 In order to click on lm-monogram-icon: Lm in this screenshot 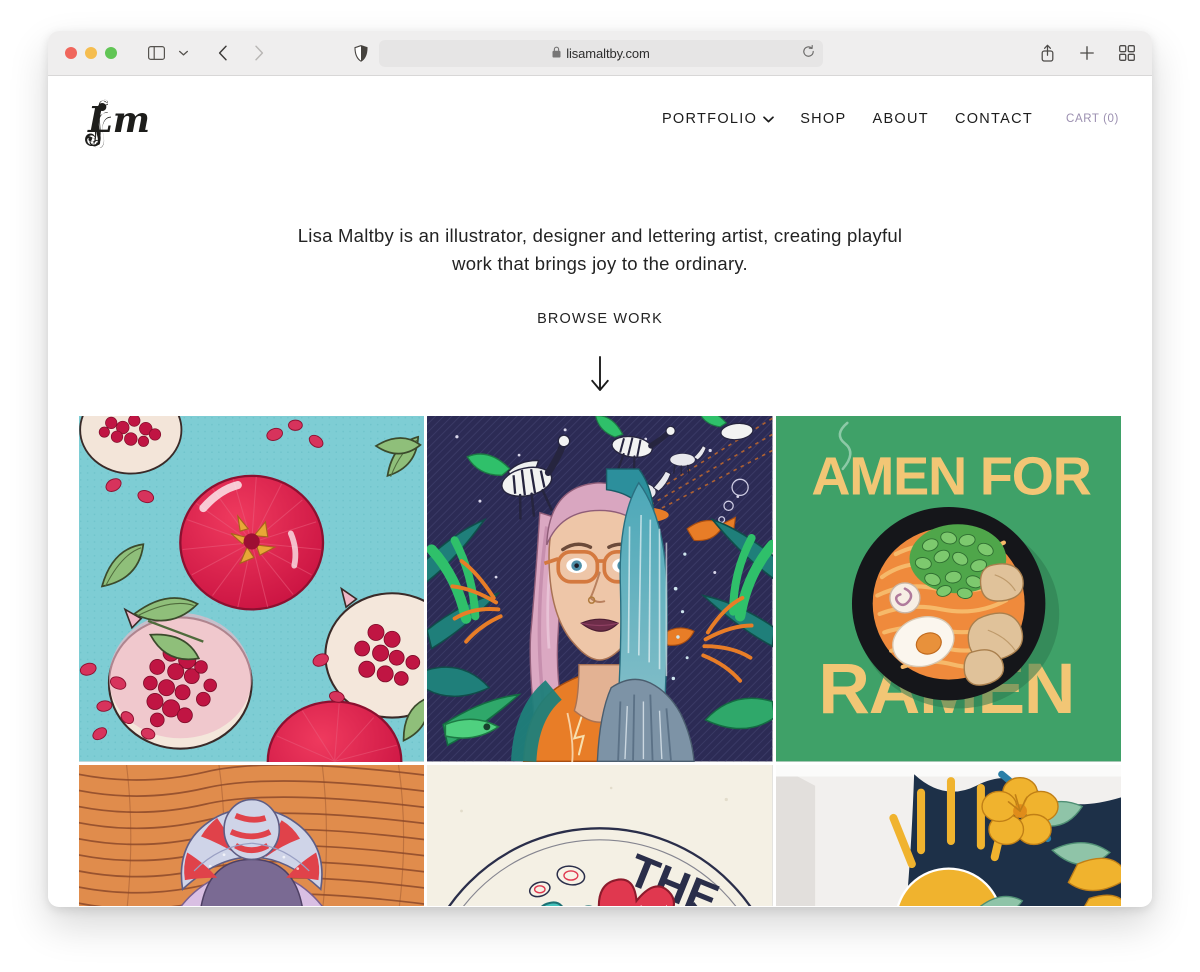, I will do `click(117, 123)`.